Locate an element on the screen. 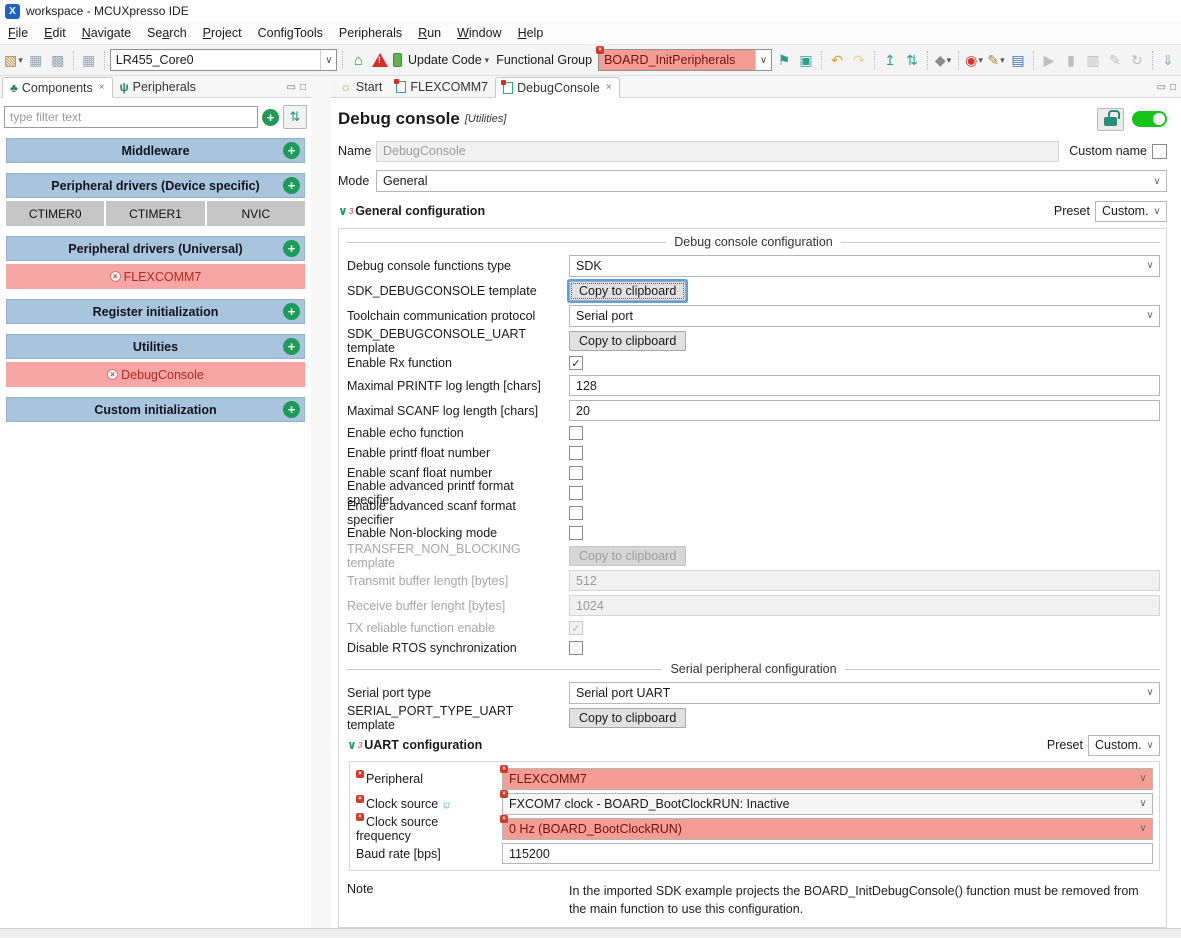 Image resolution: width=1181 pixels, height=938 pixels. functional-group-selector: × BOARD_InitPeripherals ∨ is located at coordinates (684, 58).